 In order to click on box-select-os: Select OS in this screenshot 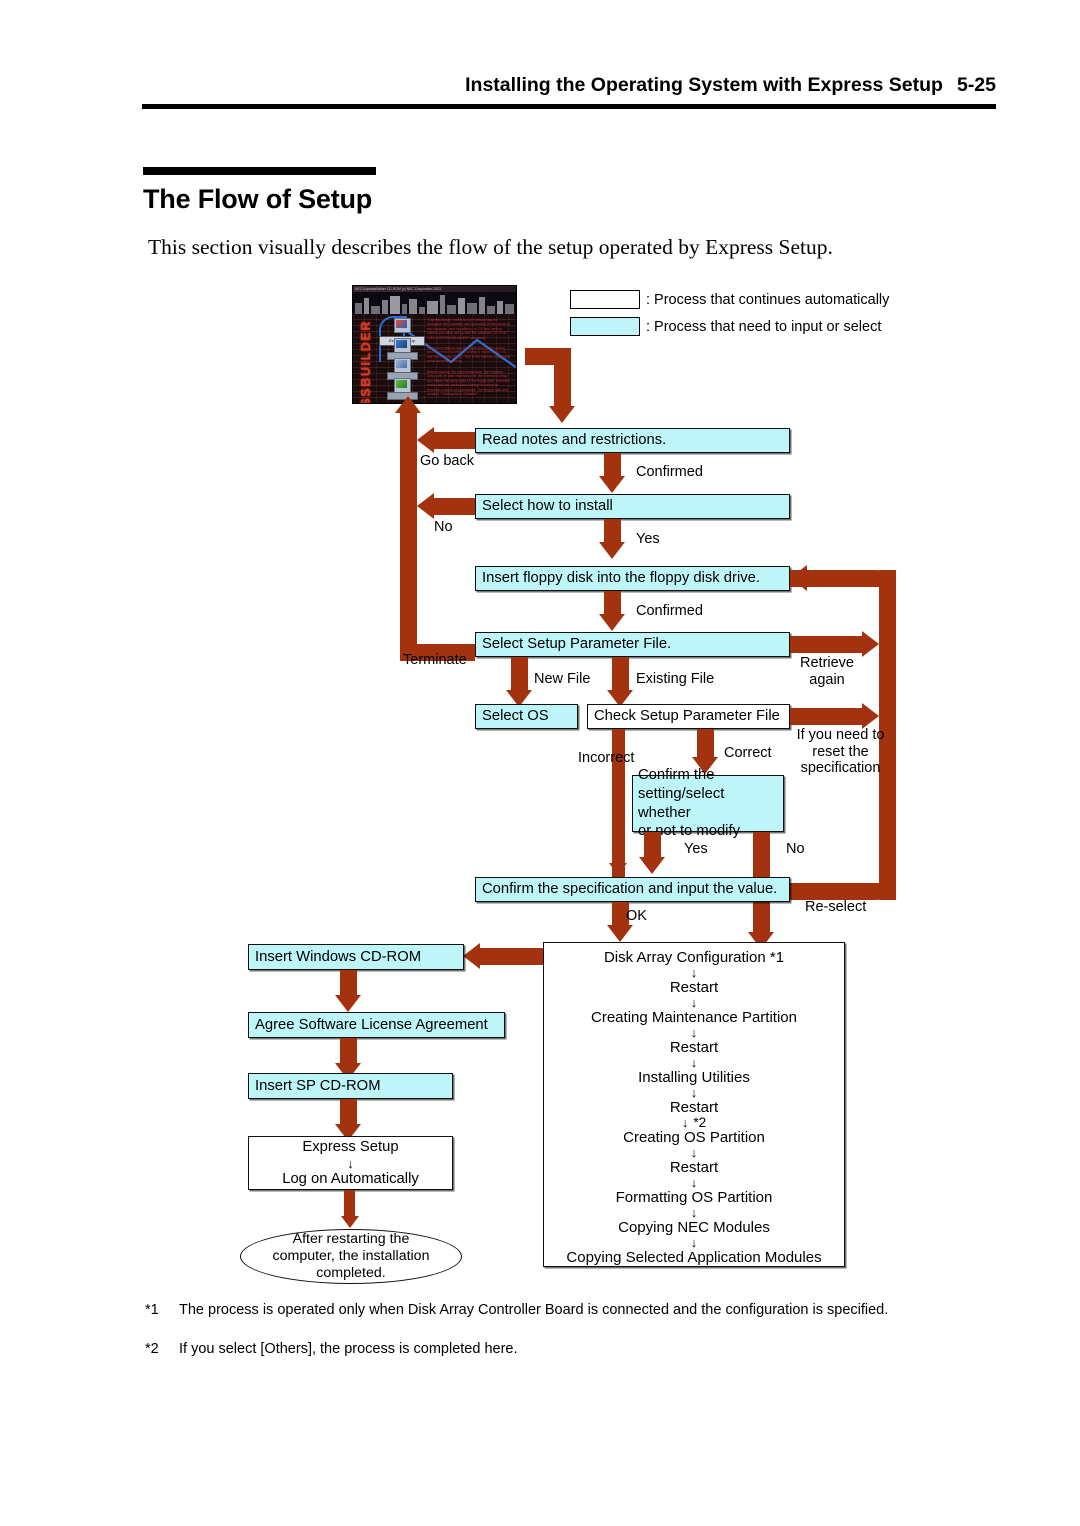, I will do `click(526, 716)`.